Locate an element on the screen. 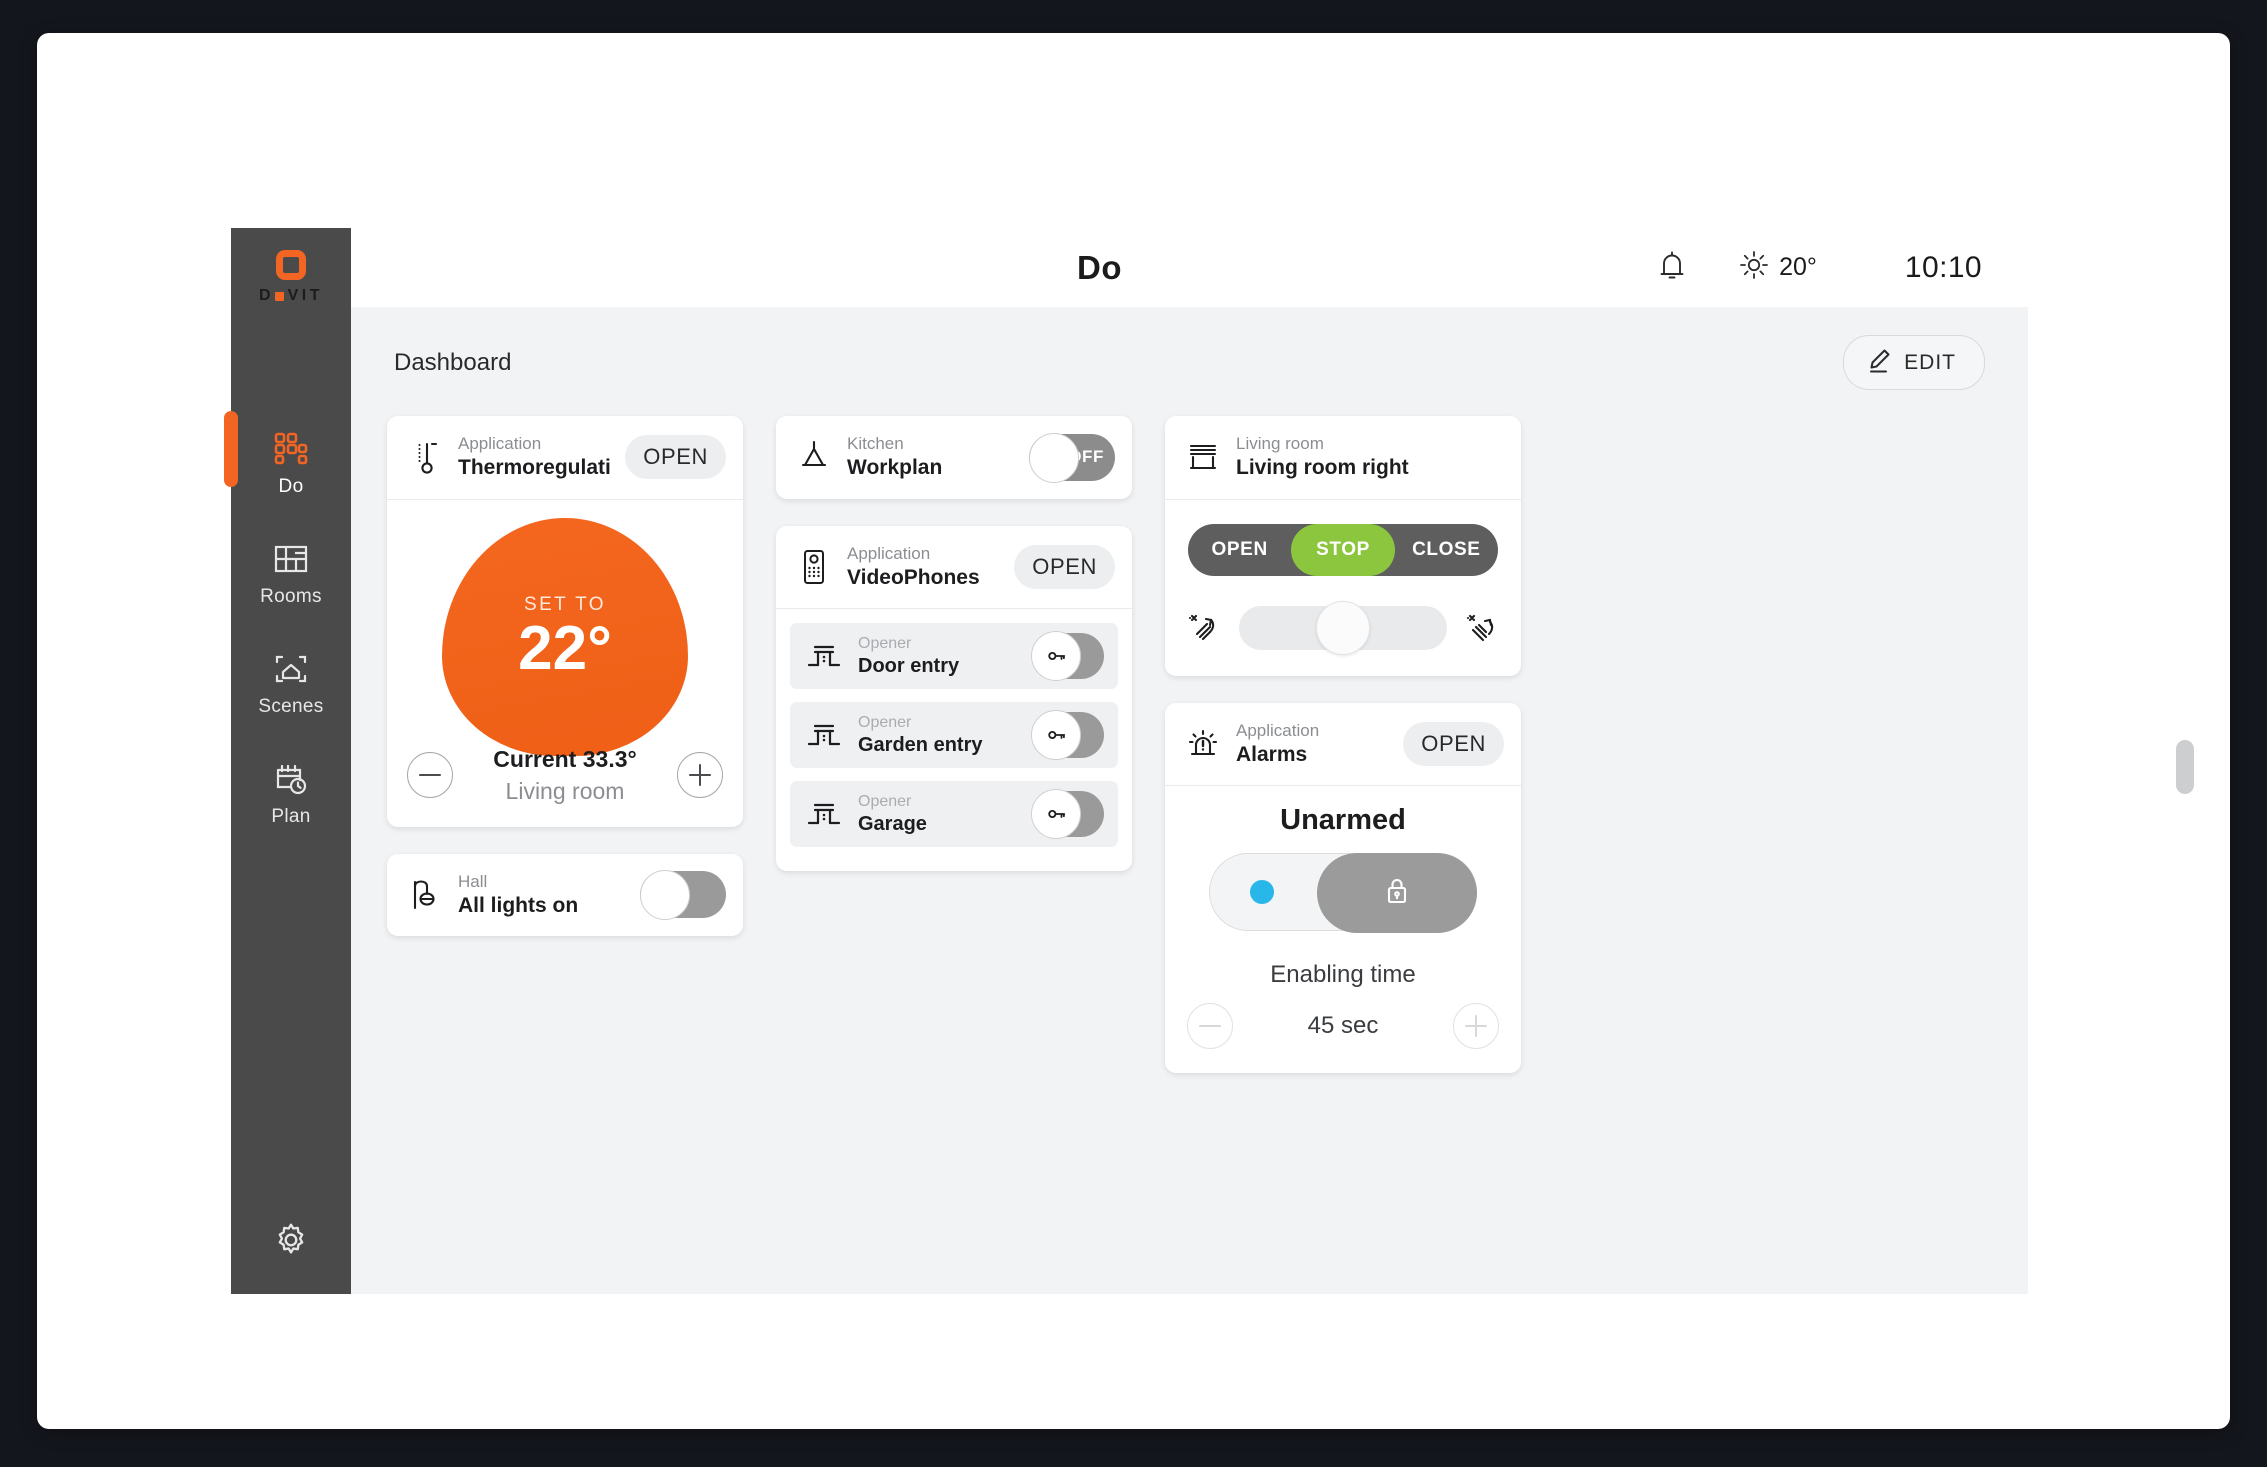 The image size is (2267, 1467). blind-icon is located at coordinates (1203, 457).